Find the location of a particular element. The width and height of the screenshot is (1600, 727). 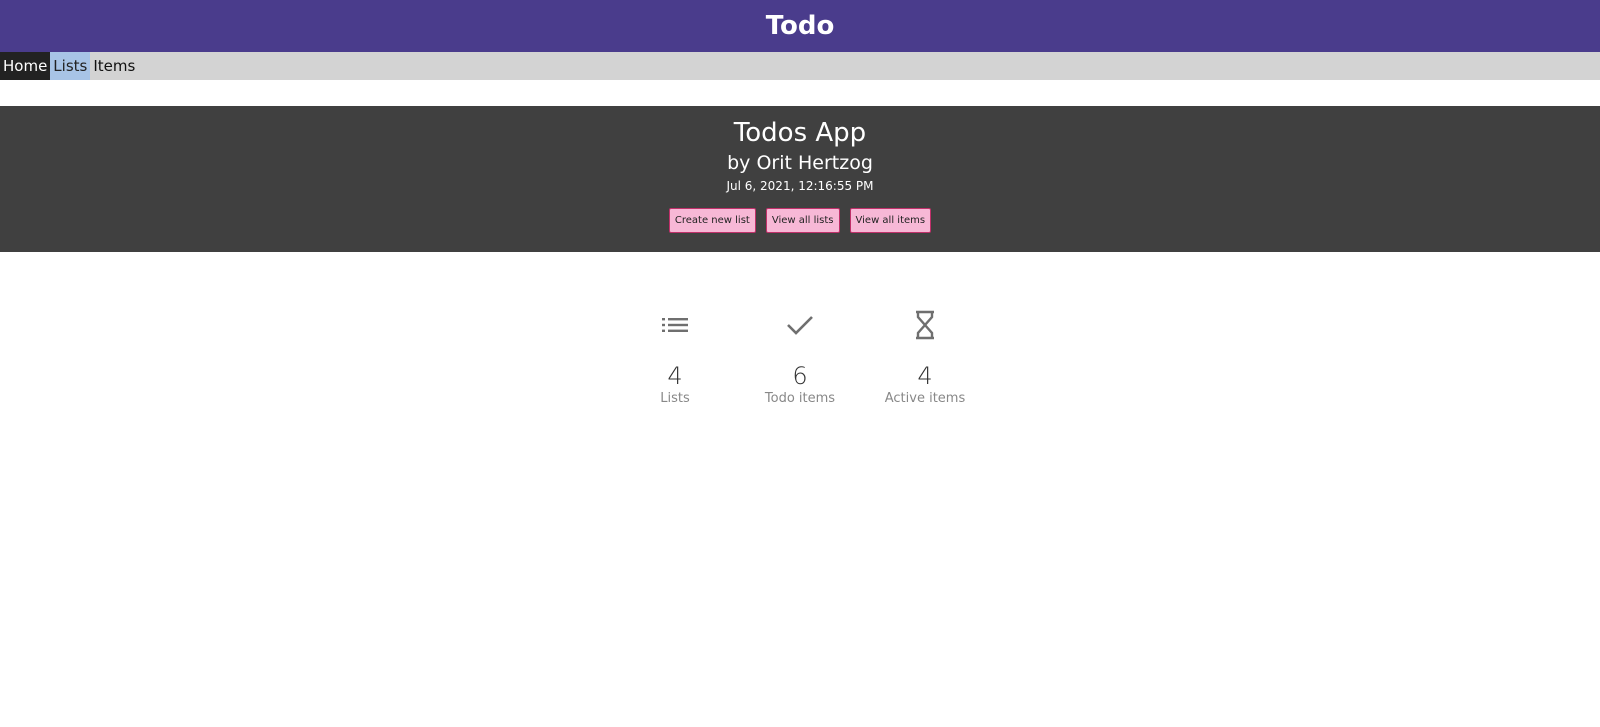

app-title: Todo is located at coordinates (800, 26).